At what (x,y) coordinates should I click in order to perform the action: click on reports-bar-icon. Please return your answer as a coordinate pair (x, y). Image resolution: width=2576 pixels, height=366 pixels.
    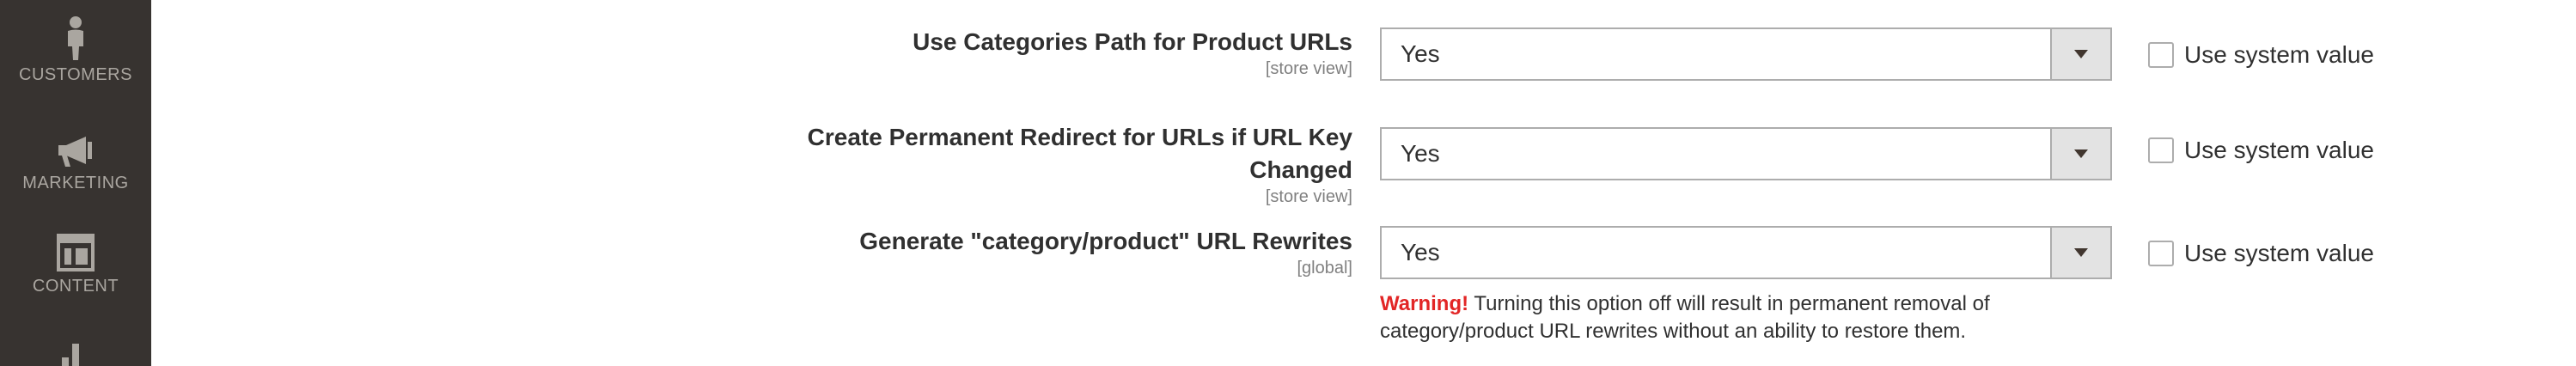
    Looking at the image, I should click on (70, 355).